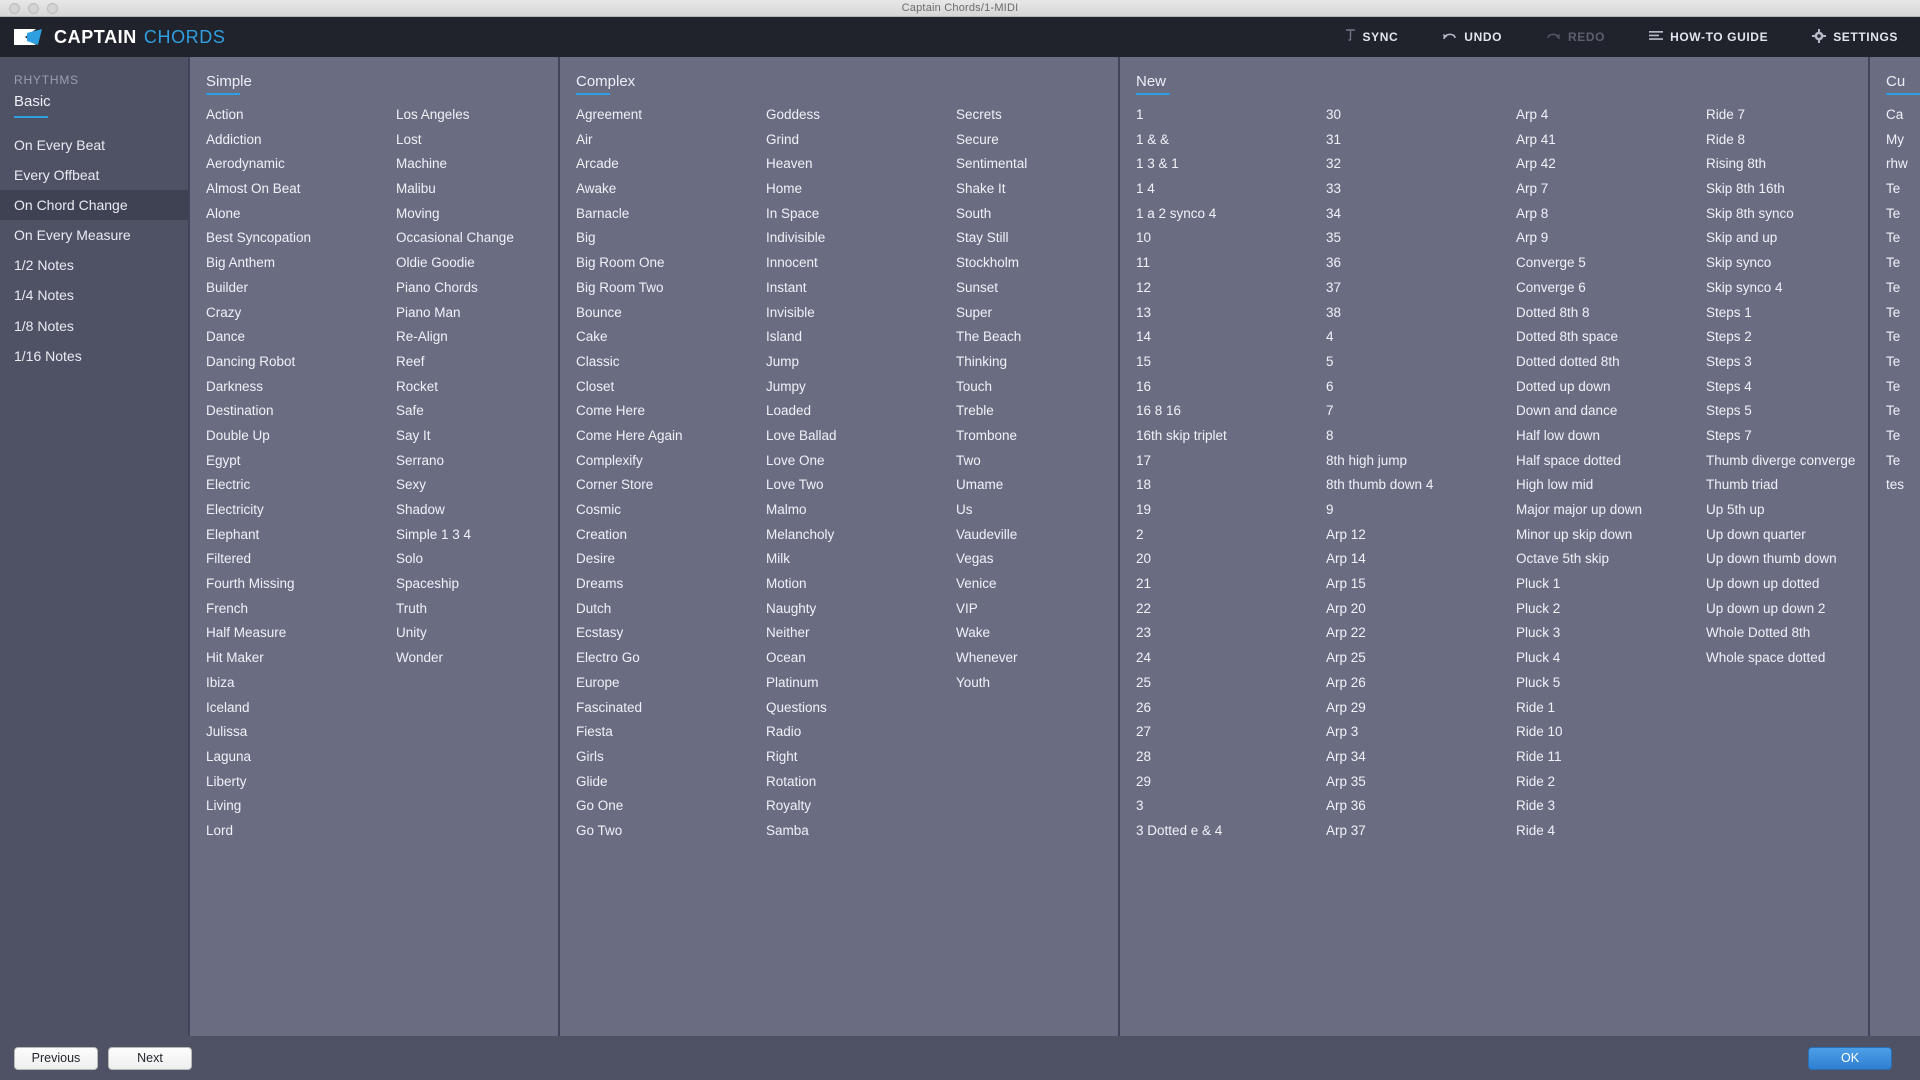 The width and height of the screenshot is (1920, 1080). Describe the element at coordinates (1787, 584) in the screenshot. I see `list-item: Up down up dotted` at that location.